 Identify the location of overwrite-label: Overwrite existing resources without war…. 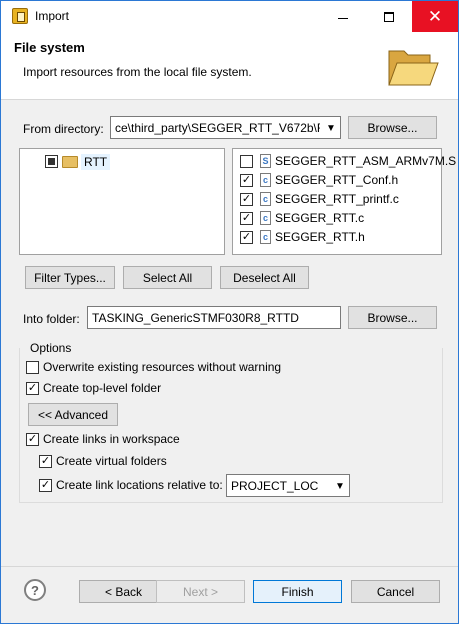
(162, 367).